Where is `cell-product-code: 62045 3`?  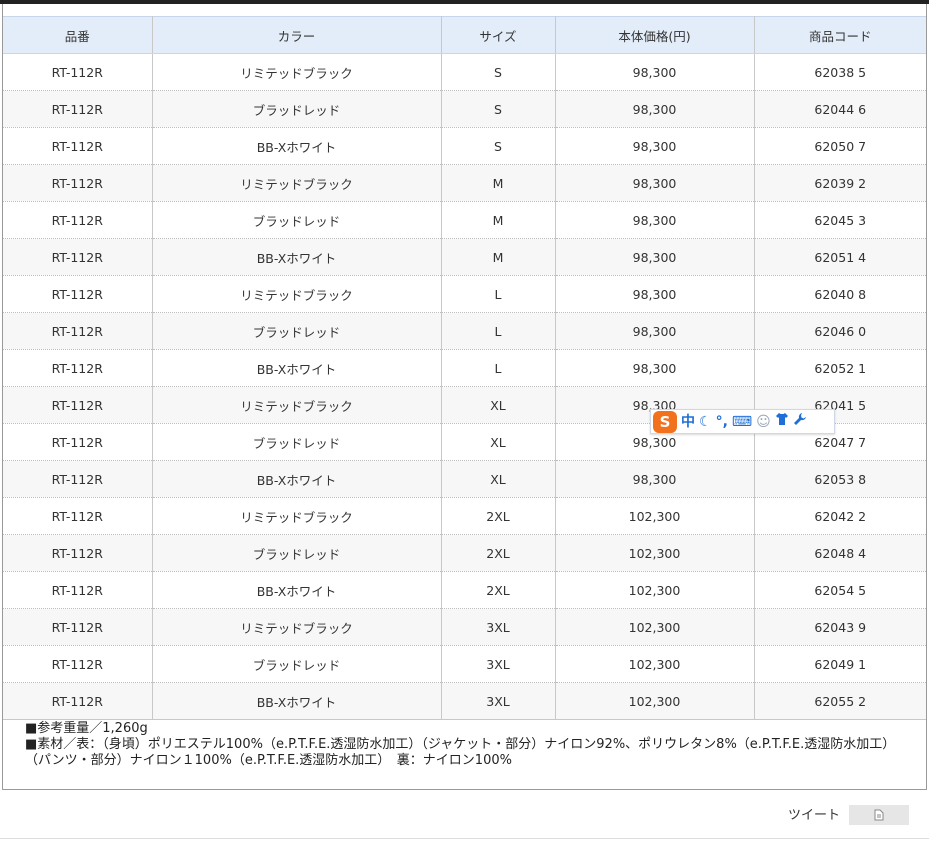
cell-product-code: 62045 3 is located at coordinates (840, 220).